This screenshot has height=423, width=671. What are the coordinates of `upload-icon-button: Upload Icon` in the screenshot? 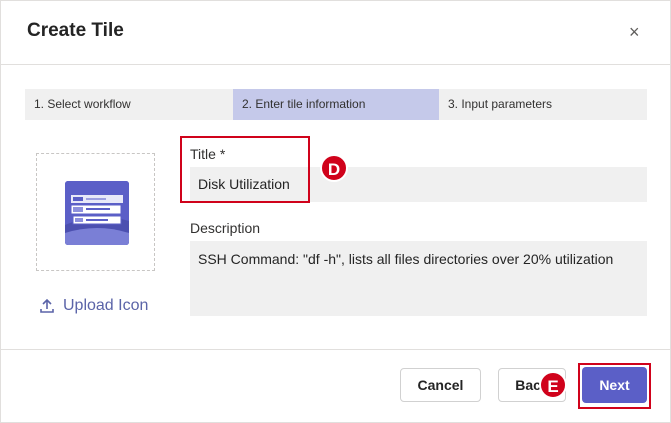 It's located at (93, 306).